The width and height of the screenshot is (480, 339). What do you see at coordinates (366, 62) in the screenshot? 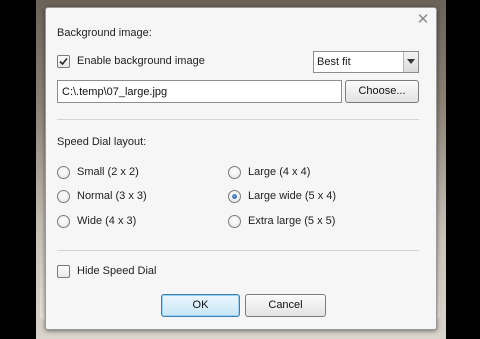
I see `fit-mode-select: Best fit` at bounding box center [366, 62].